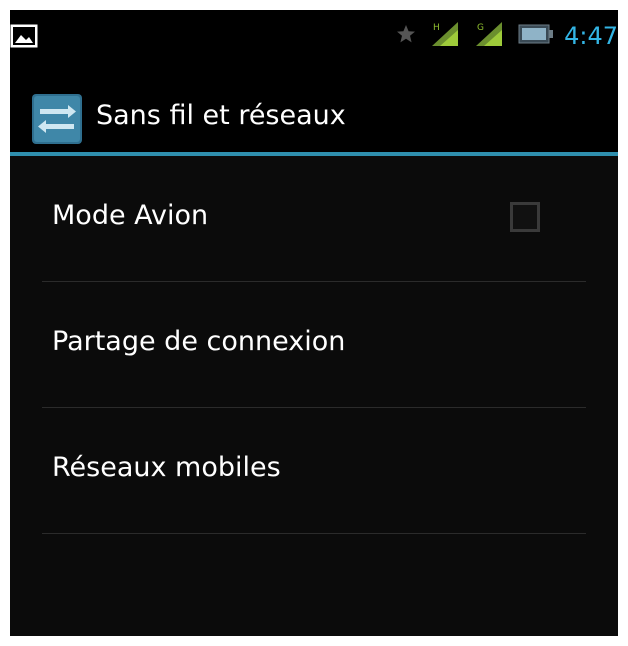 The width and height of the screenshot is (628, 646). What do you see at coordinates (199, 341) in the screenshot?
I see `list-item-label: Partage de connexion` at bounding box center [199, 341].